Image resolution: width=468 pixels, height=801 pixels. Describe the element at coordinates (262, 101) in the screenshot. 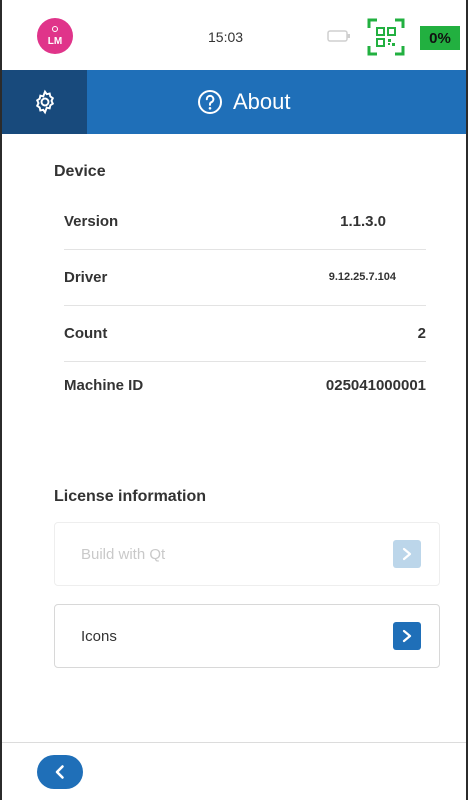

I see `page-title: About` at that location.